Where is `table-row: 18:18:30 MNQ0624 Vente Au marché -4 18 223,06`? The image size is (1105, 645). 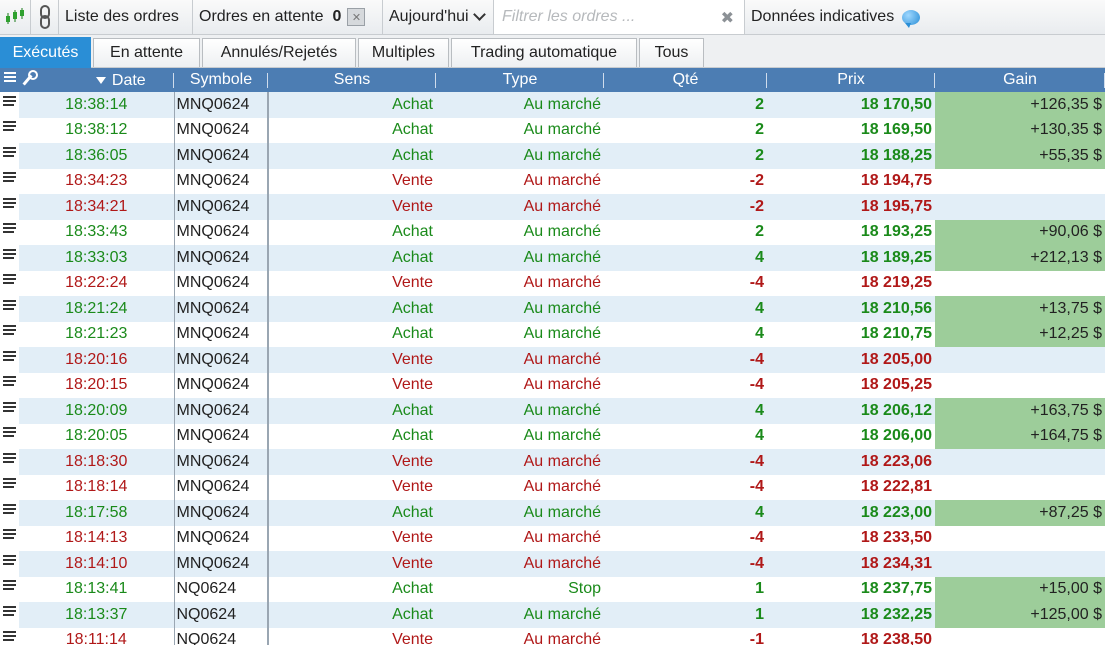
table-row: 18:18:30 MNQ0624 Vente Au marché -4 18 223,06 is located at coordinates (552, 462).